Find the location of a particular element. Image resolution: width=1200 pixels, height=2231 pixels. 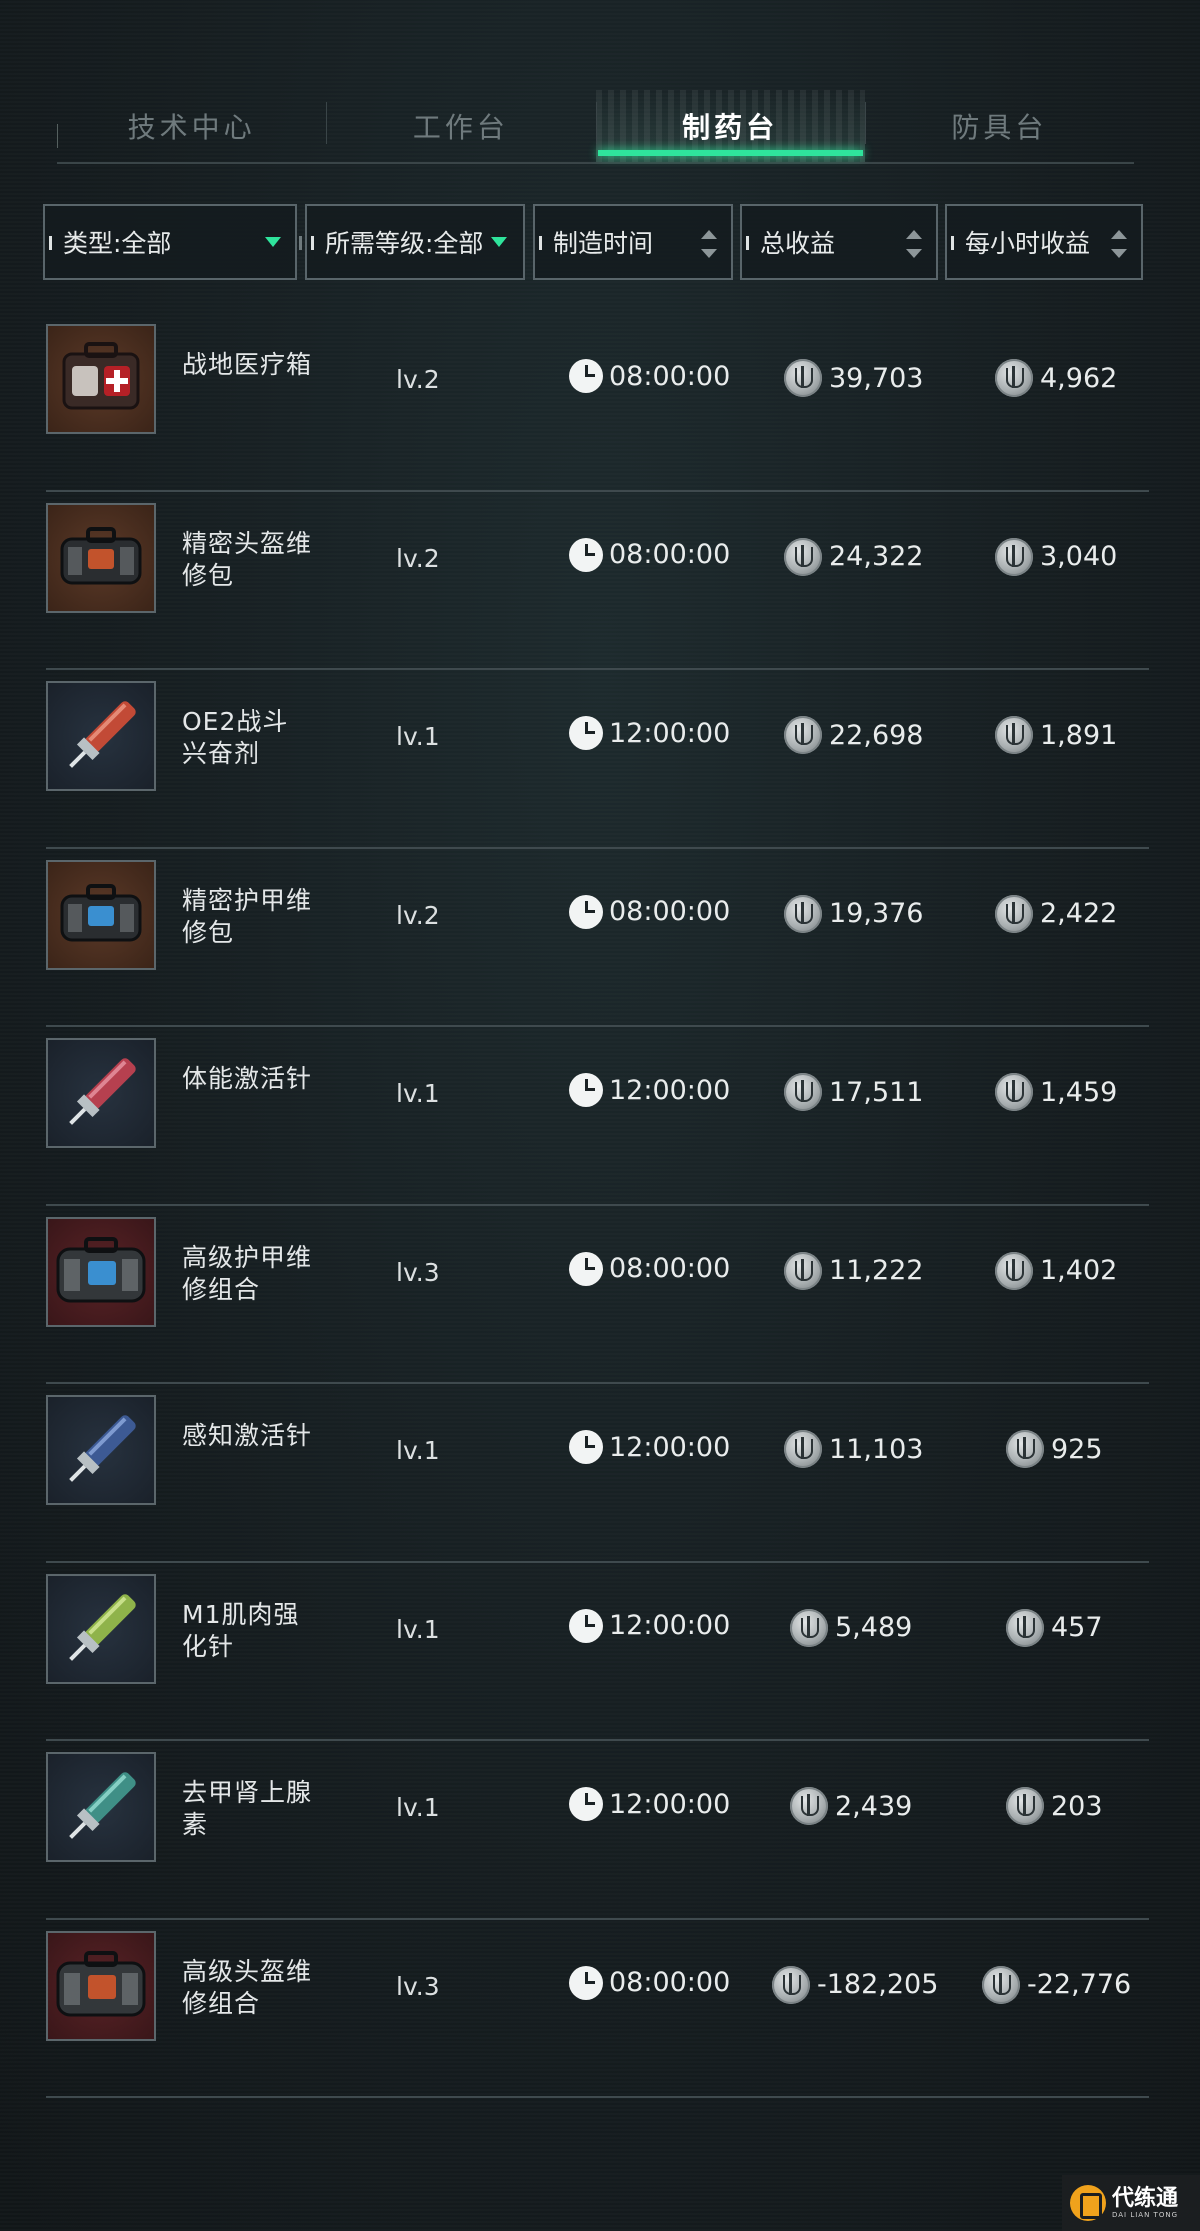

tab-armor-bench: 防具台 is located at coordinates (999, 126).